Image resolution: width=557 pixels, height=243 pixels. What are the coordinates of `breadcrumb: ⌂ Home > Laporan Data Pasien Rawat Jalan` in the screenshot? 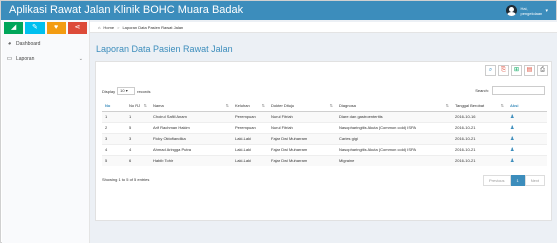 It's located at (323, 27).